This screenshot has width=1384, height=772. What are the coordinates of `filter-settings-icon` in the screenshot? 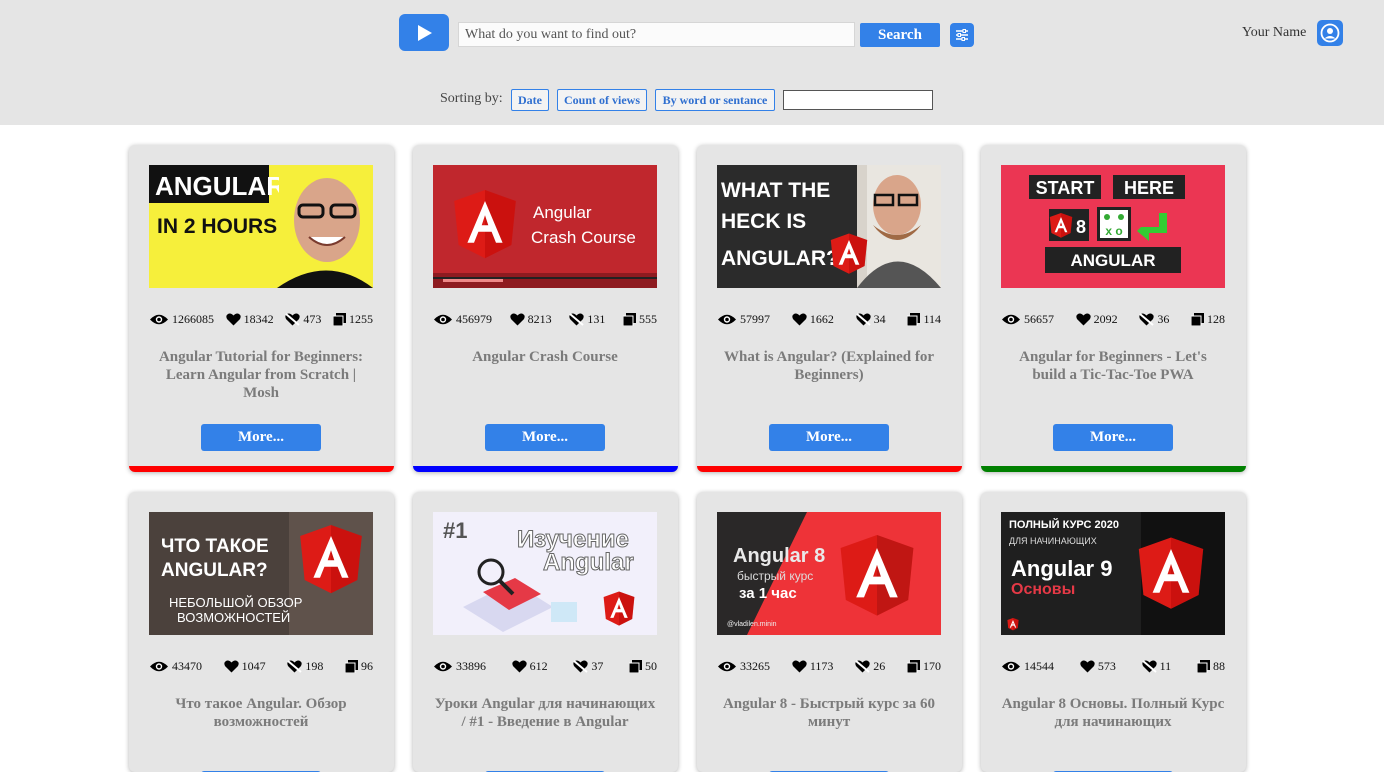 It's located at (962, 35).